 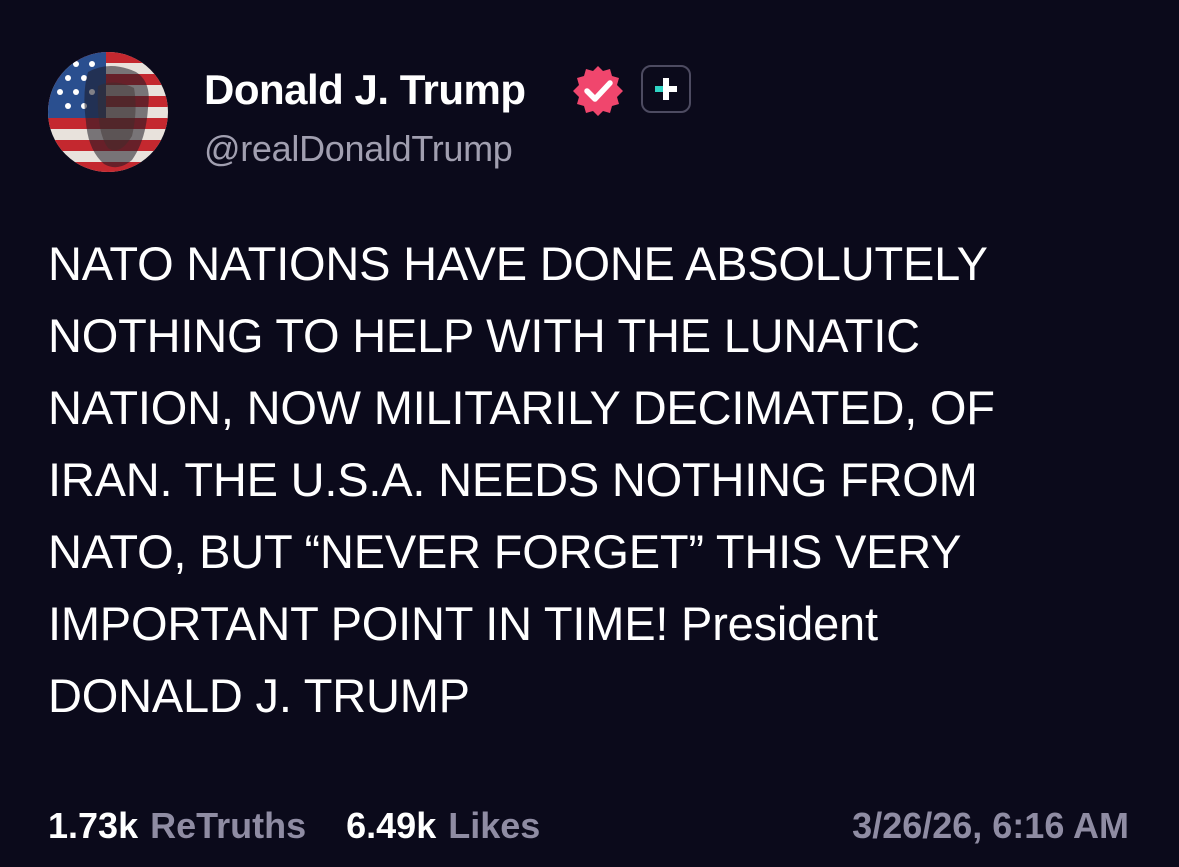 I want to click on retruths-stat: 1.73k ReTruths, so click(x=177, y=826).